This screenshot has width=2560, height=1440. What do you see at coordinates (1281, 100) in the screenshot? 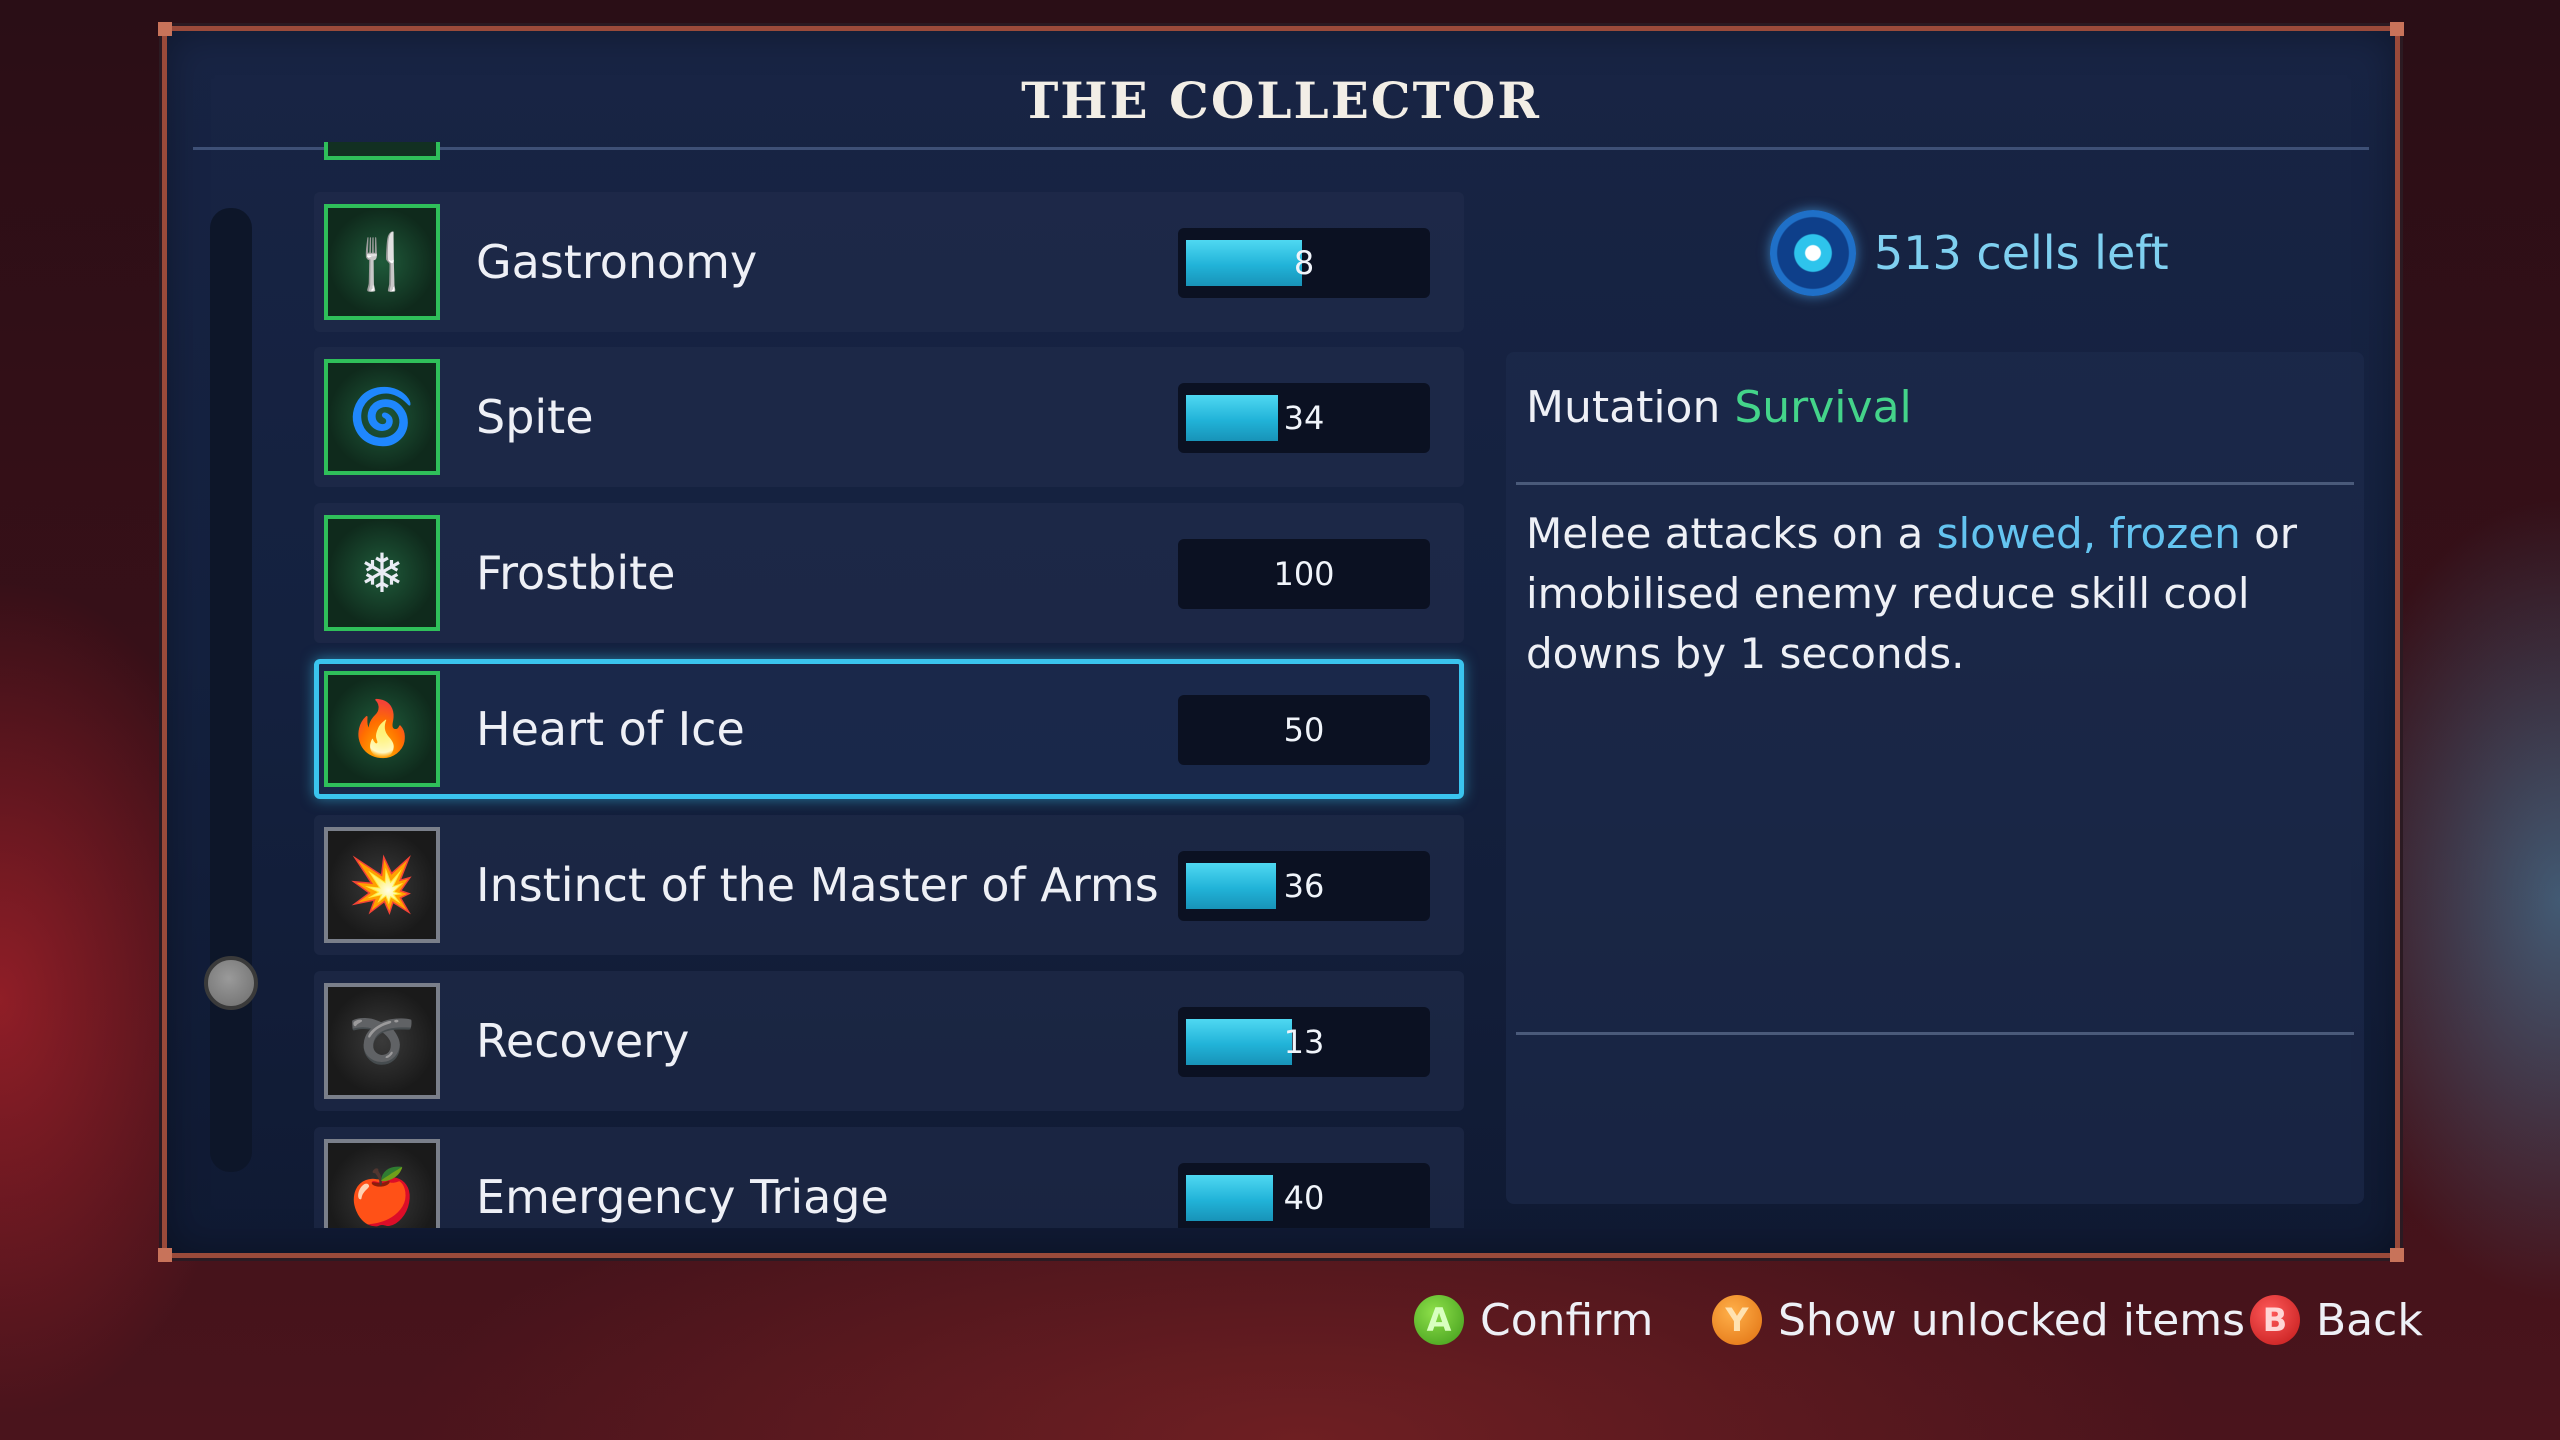
I see `window-title: THE COLLECTOR` at bounding box center [1281, 100].